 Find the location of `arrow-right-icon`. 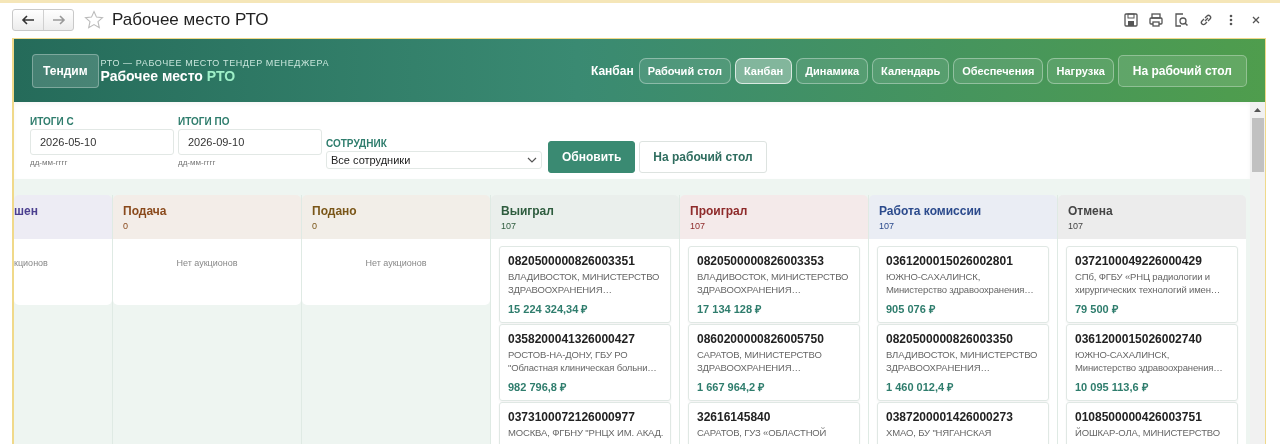

arrow-right-icon is located at coordinates (58, 19).